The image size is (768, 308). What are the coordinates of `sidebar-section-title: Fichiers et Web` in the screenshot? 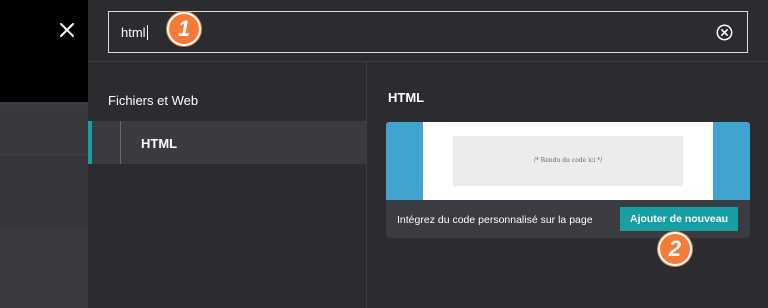 It's located at (153, 100).